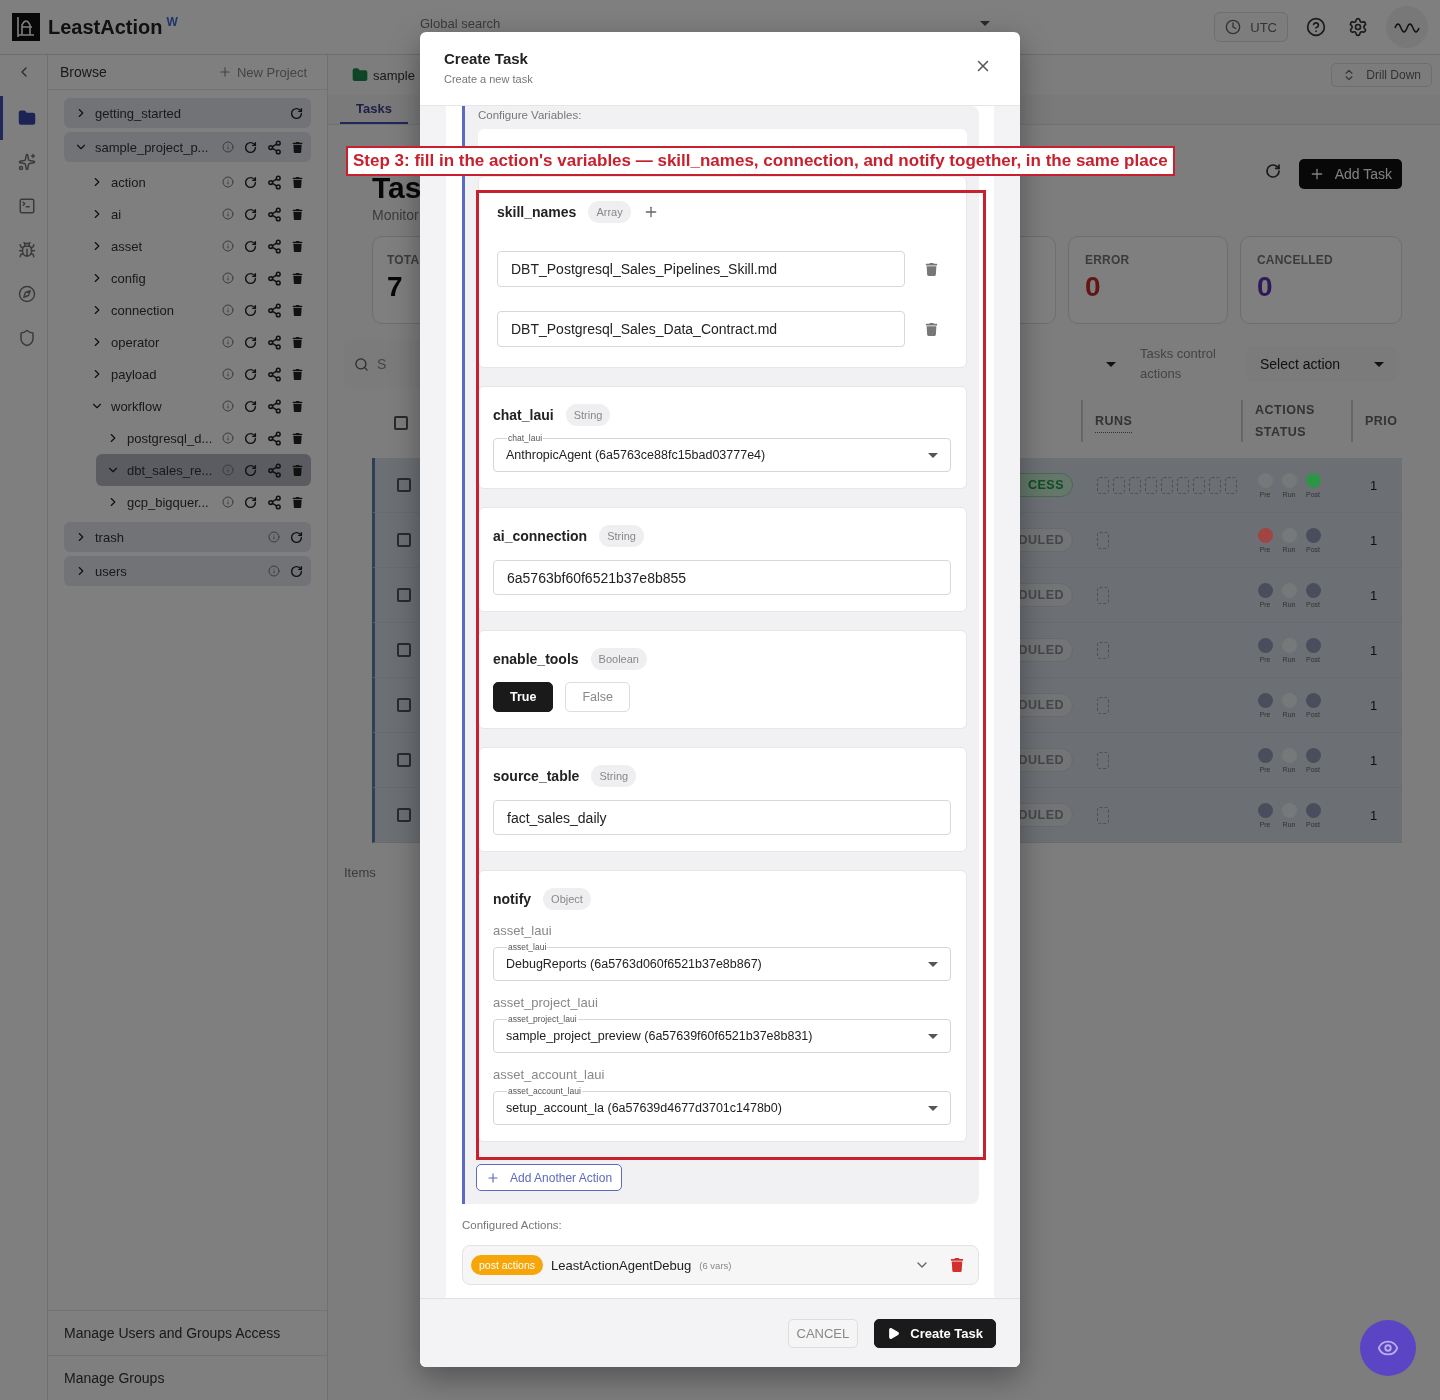 Image resolution: width=1440 pixels, height=1400 pixels. Describe the element at coordinates (195, 278) in the screenshot. I see `tree-item: config` at that location.